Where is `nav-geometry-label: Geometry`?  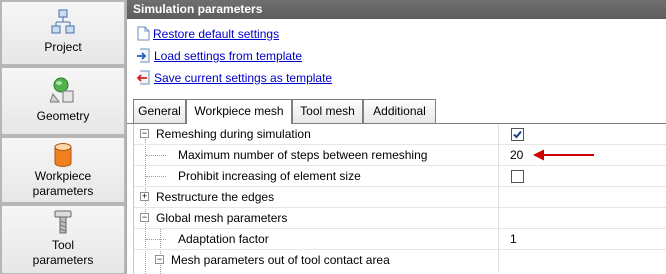 nav-geometry-label: Geometry is located at coordinates (63, 116).